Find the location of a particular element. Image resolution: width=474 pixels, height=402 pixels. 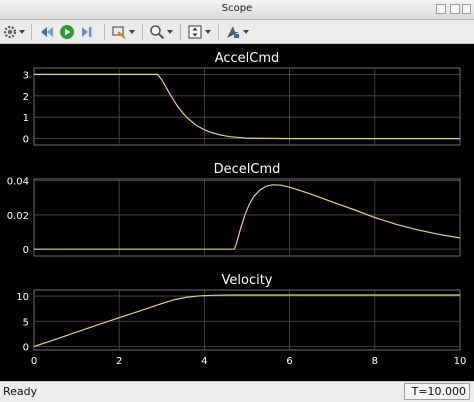

maximize-button is located at coordinates (455, 9).